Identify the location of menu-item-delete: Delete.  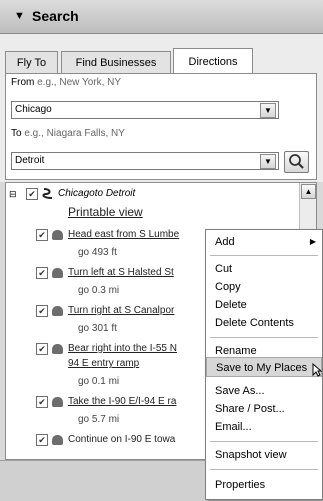
(264, 305).